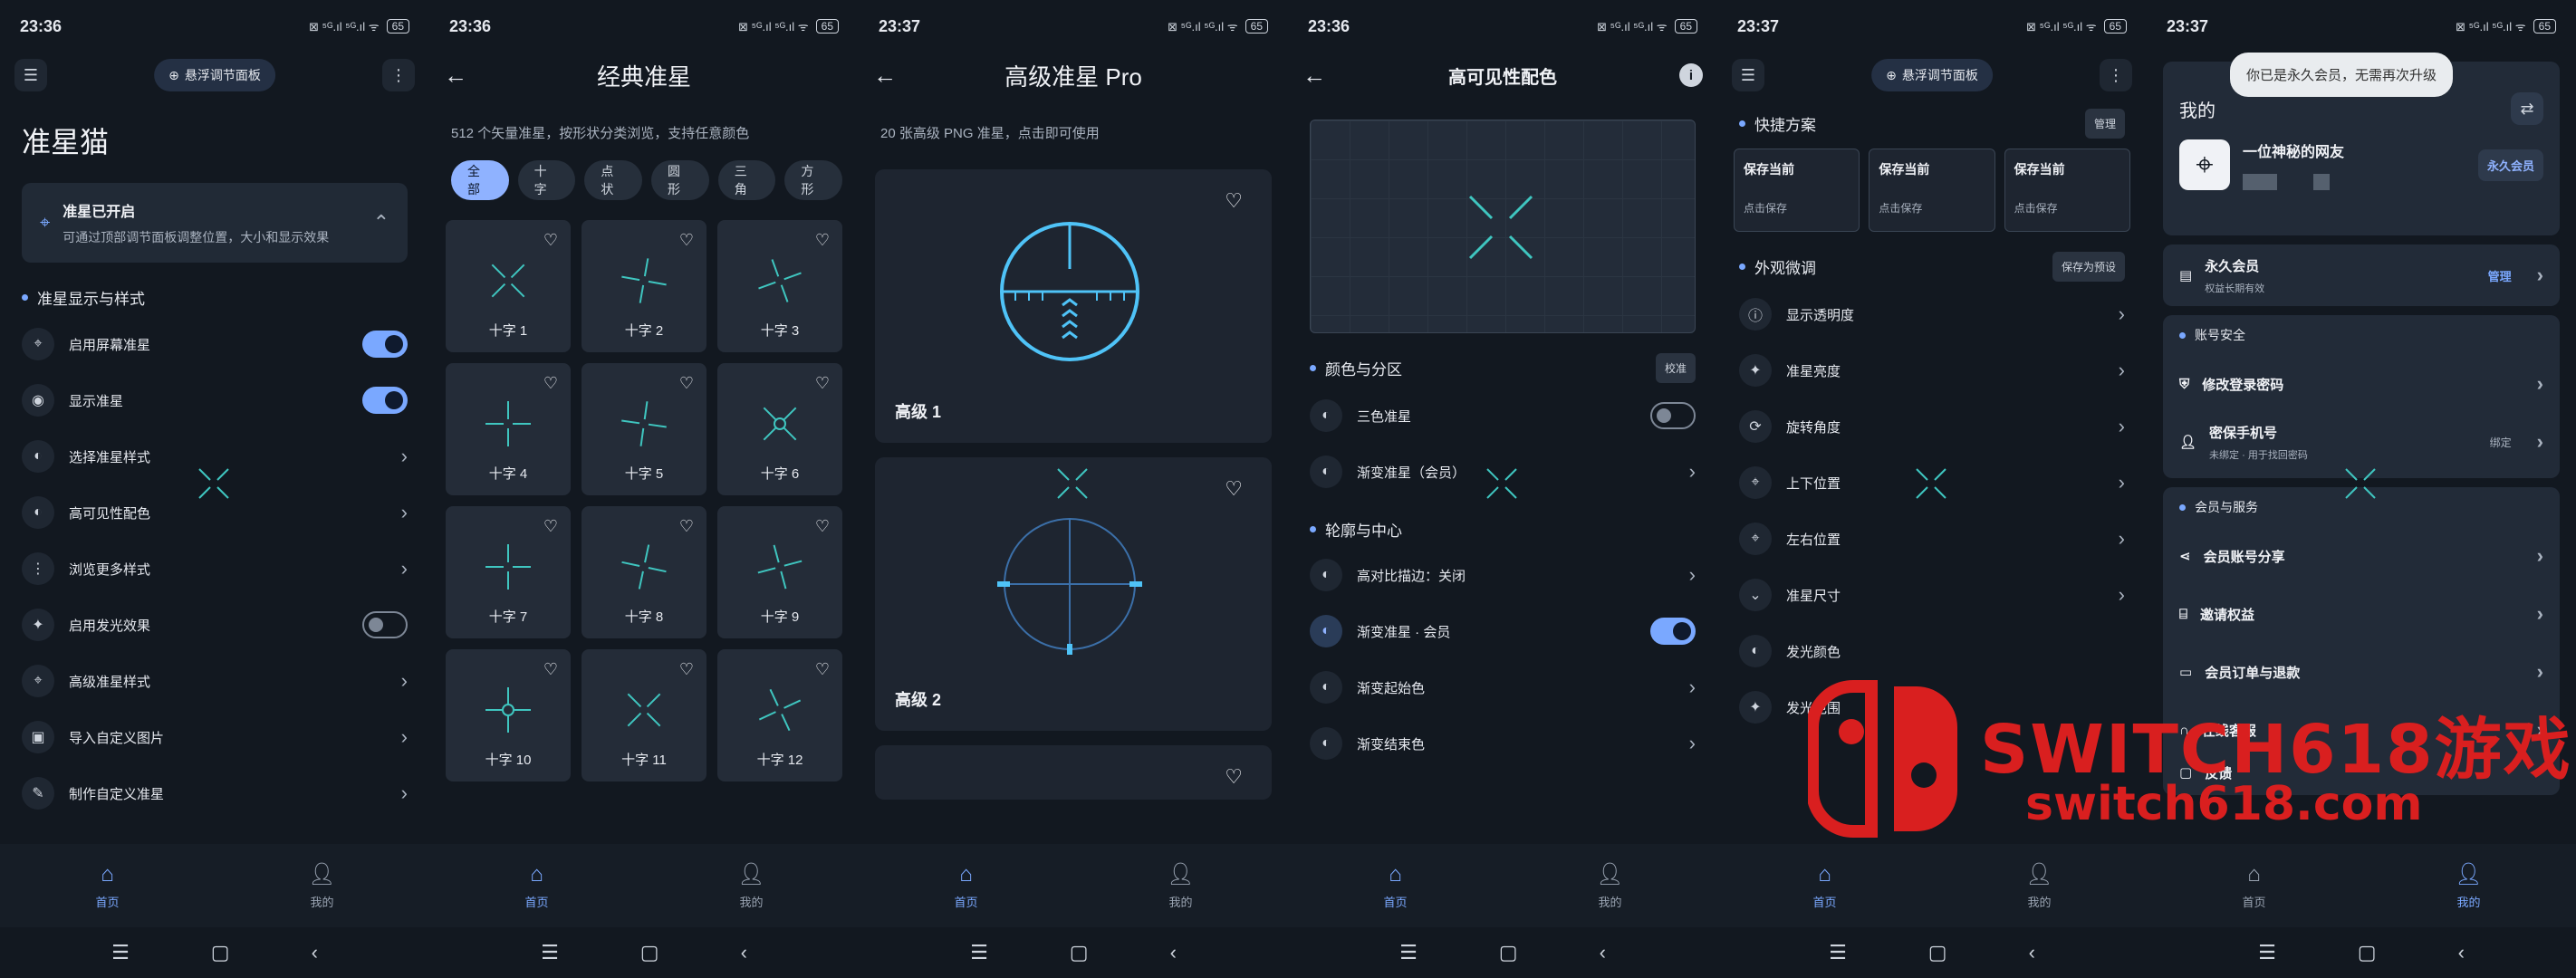  What do you see at coordinates (644, 715) in the screenshot?
I see `crosshair-tile: ♡ 十字 11` at bounding box center [644, 715].